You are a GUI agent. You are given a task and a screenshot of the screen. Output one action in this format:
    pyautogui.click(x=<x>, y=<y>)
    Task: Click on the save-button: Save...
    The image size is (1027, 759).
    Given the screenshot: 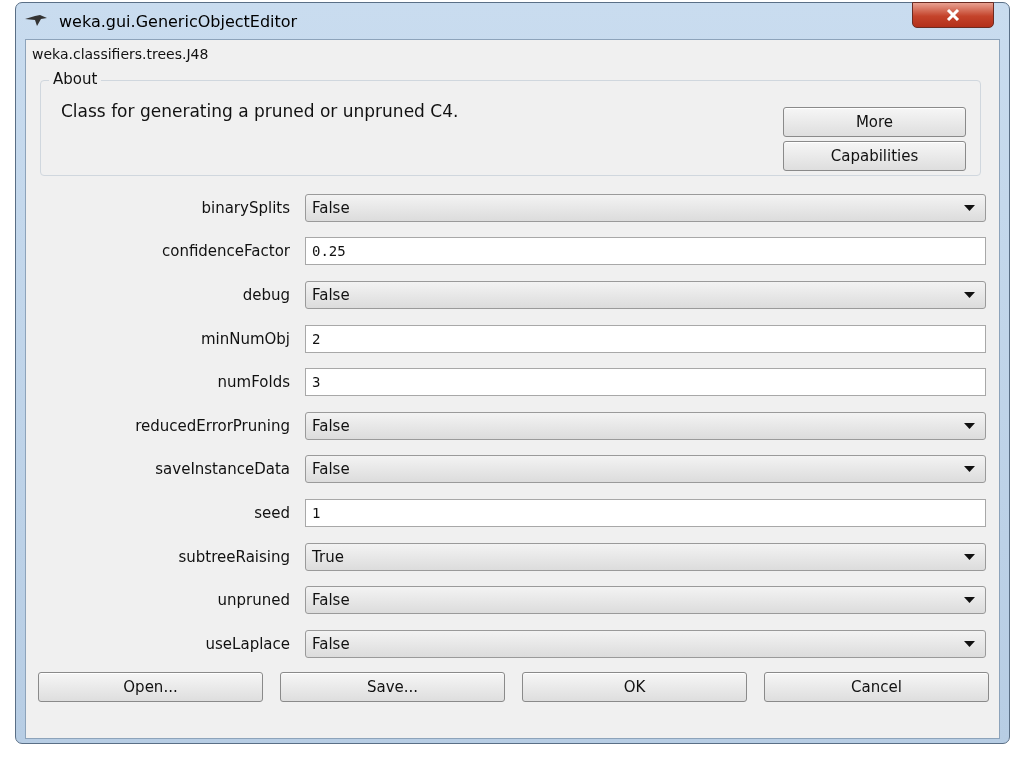 What is the action you would take?
    pyautogui.click(x=392, y=686)
    